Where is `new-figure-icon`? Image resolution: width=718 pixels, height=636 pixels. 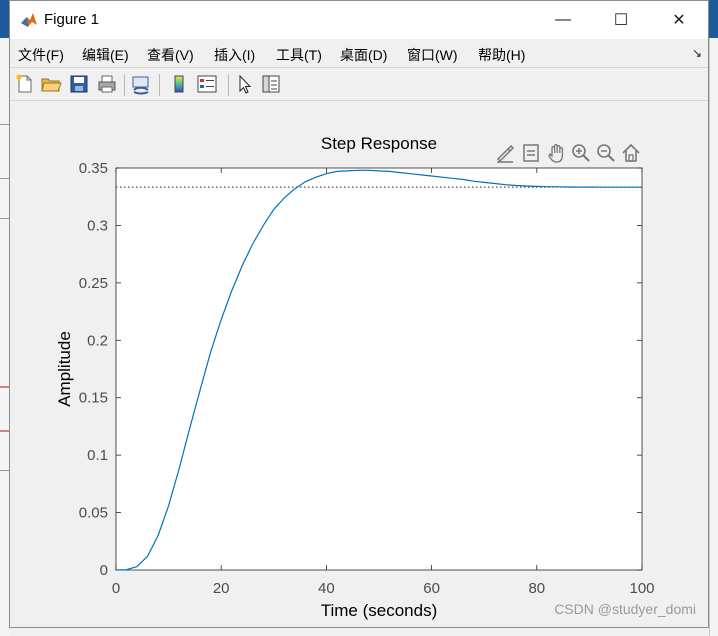
new-figure-icon is located at coordinates (25, 84).